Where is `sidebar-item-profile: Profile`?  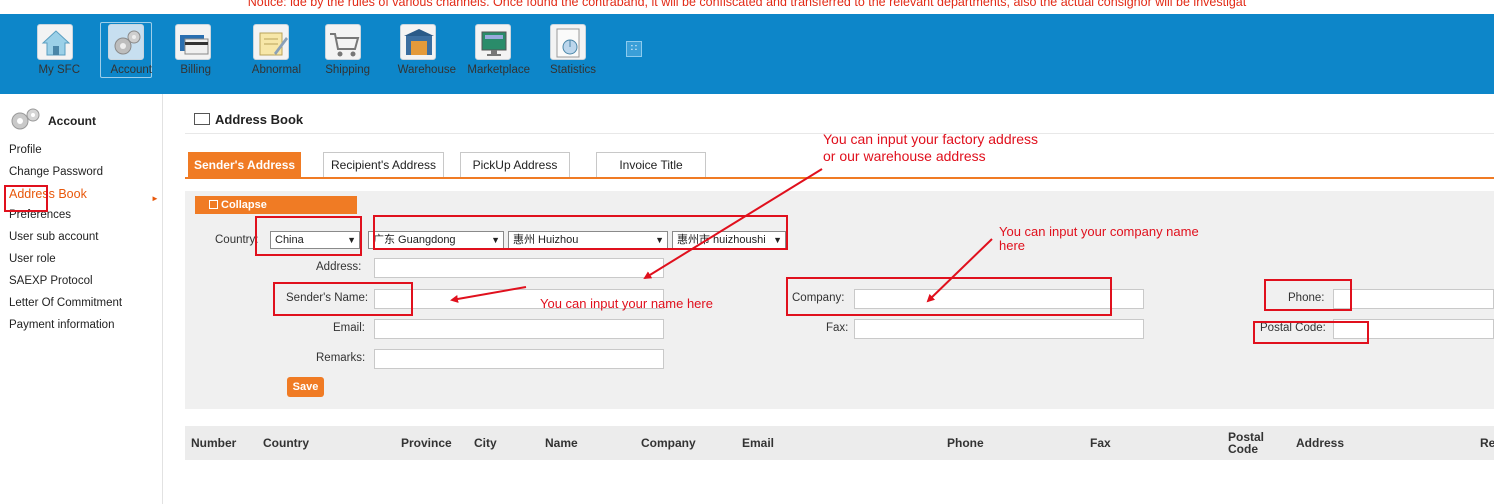
sidebar-item-profile: Profile is located at coordinates (25, 150).